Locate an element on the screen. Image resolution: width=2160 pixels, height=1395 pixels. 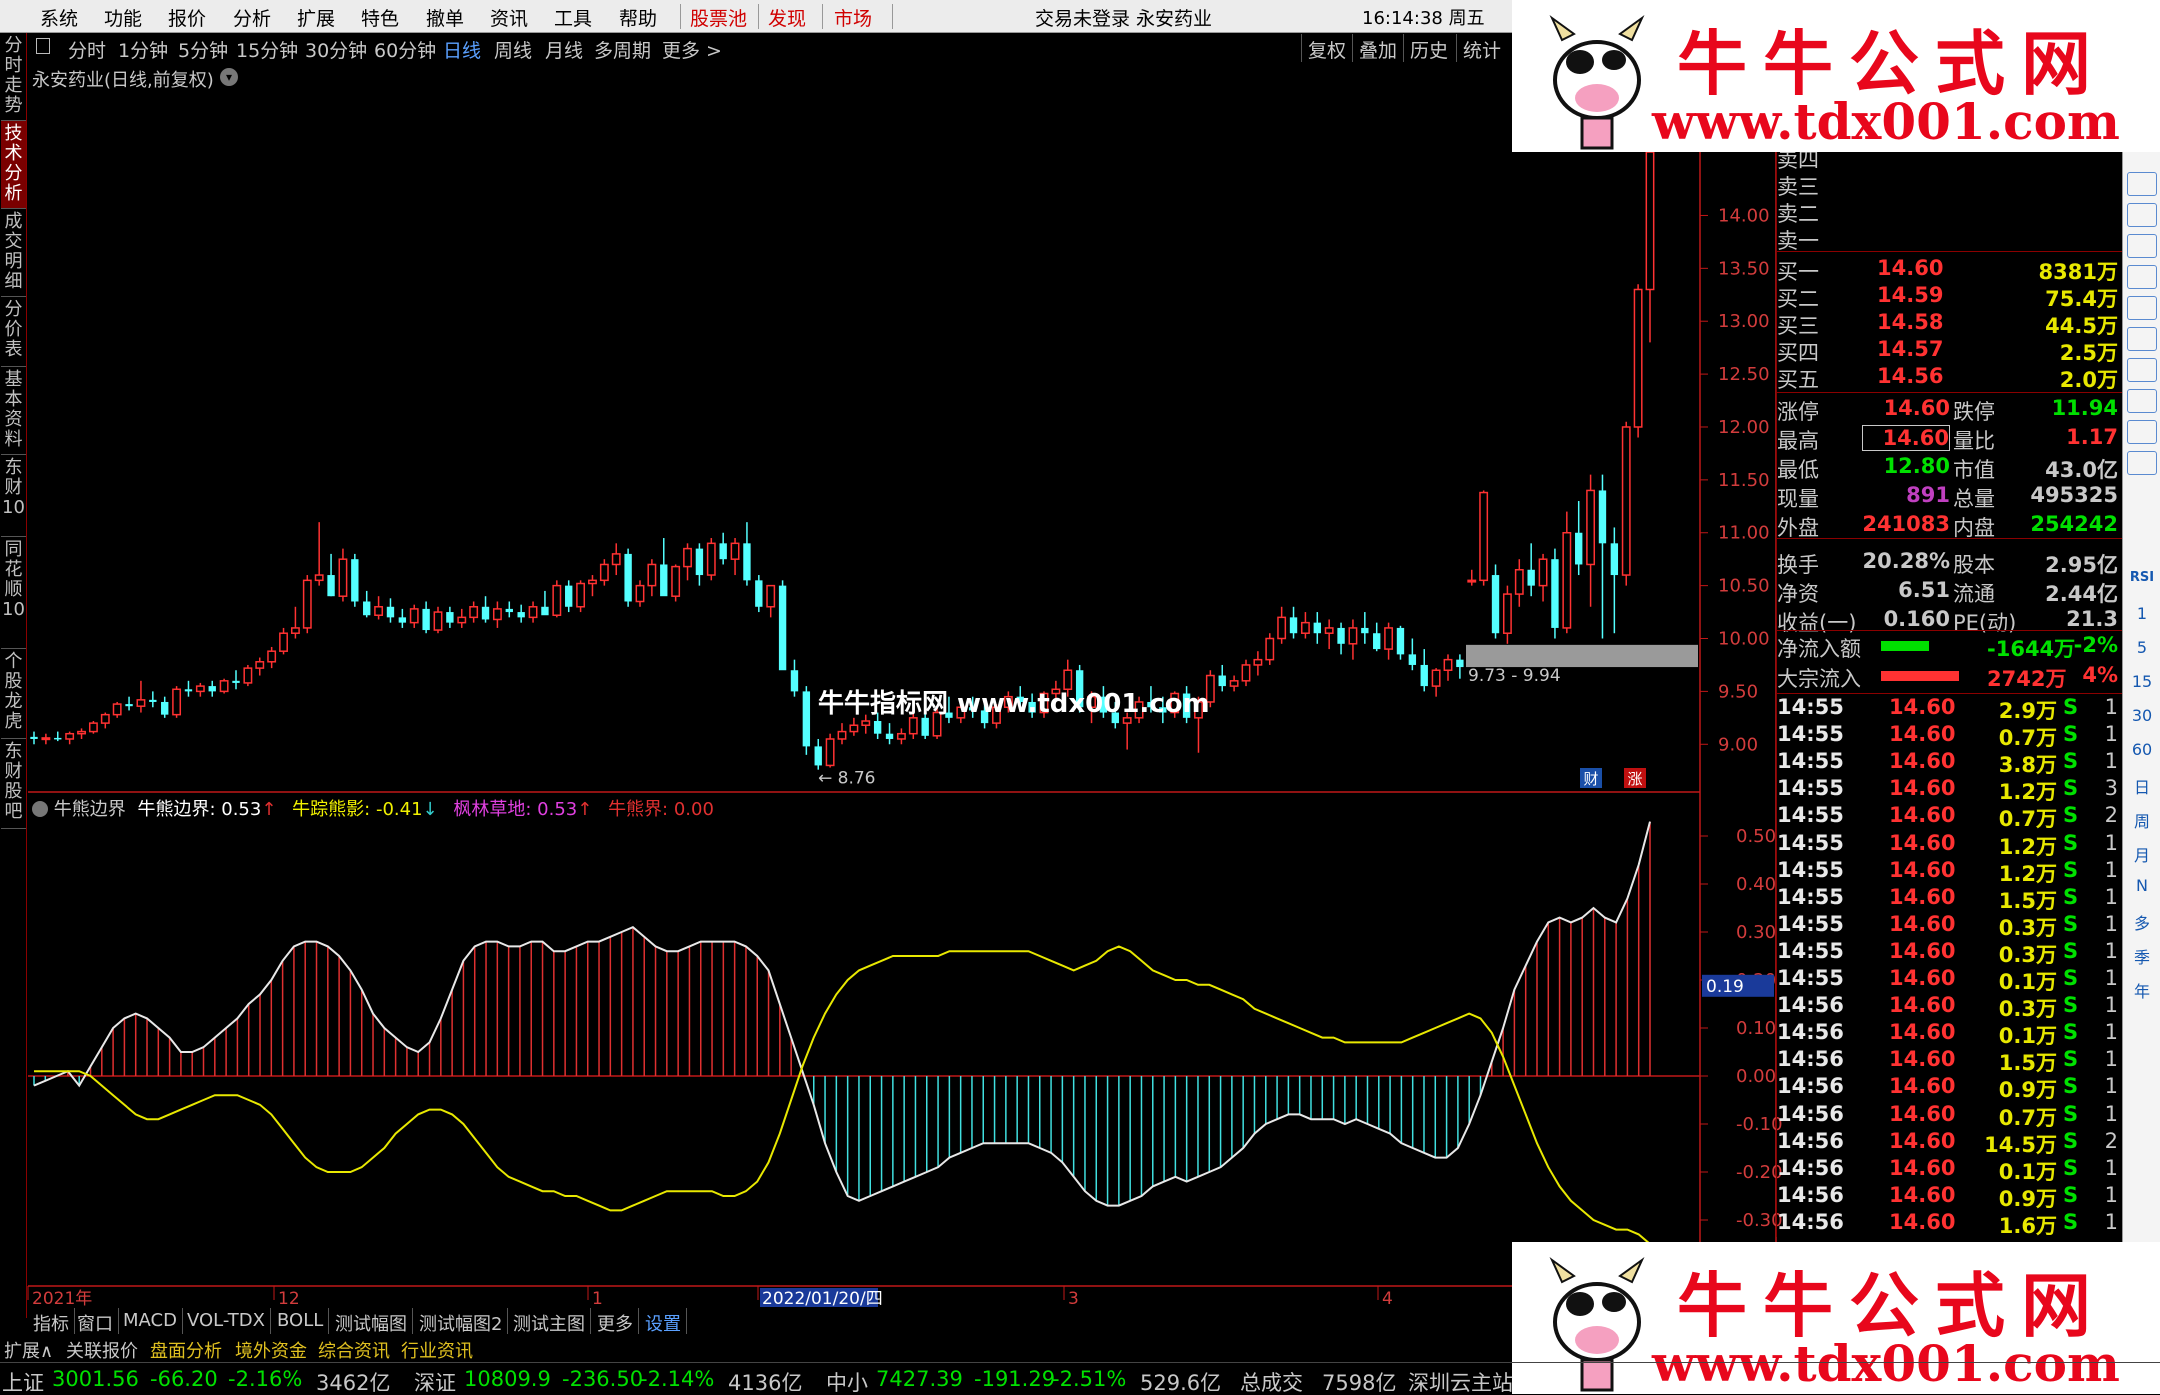
index-value: 3001.56 is located at coordinates (95, 1379).